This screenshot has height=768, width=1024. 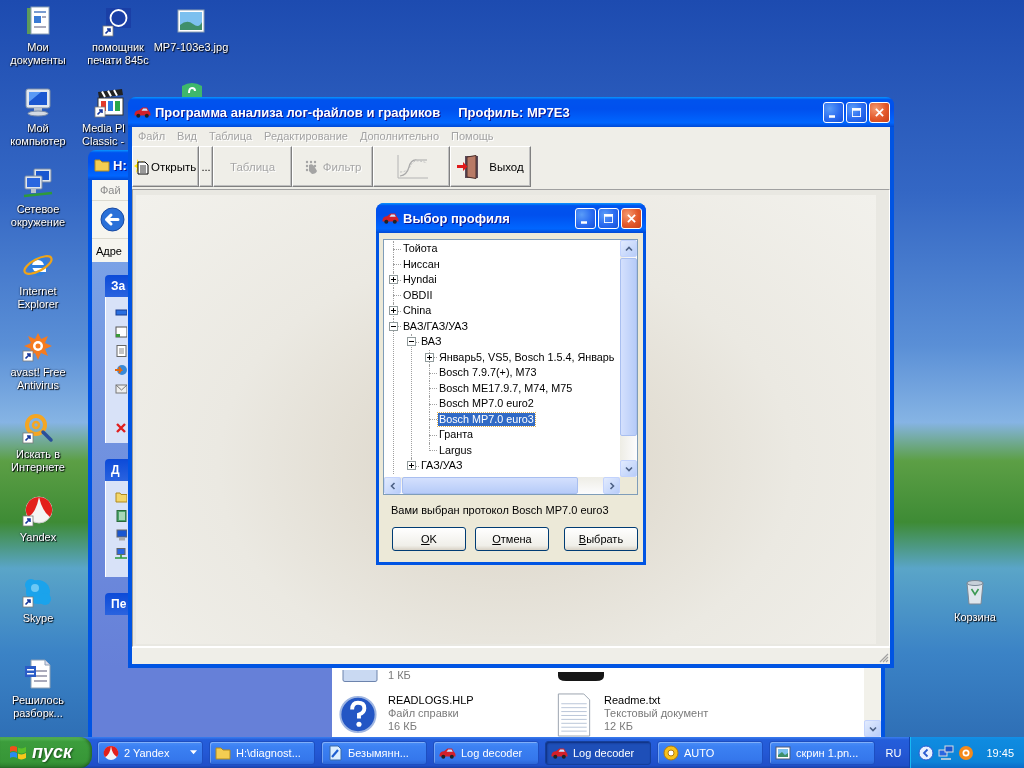 I want to click on line-chart-icon, so click(x=411, y=166).